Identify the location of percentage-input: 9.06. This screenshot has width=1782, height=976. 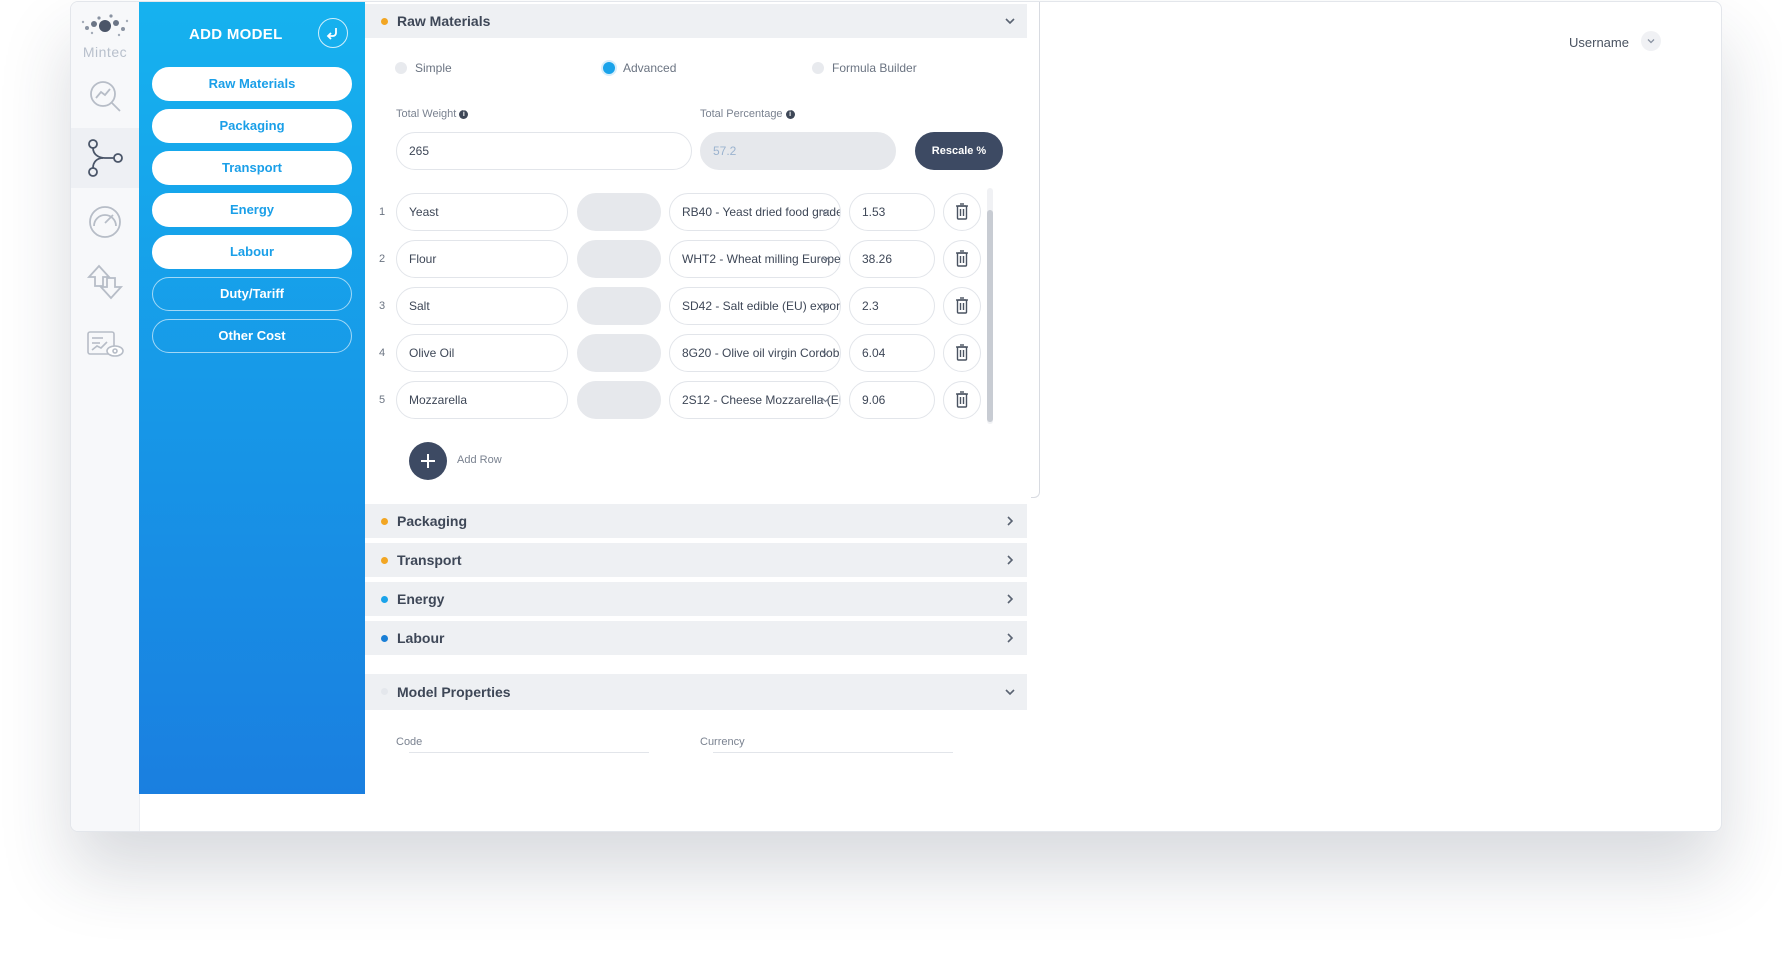
(892, 400).